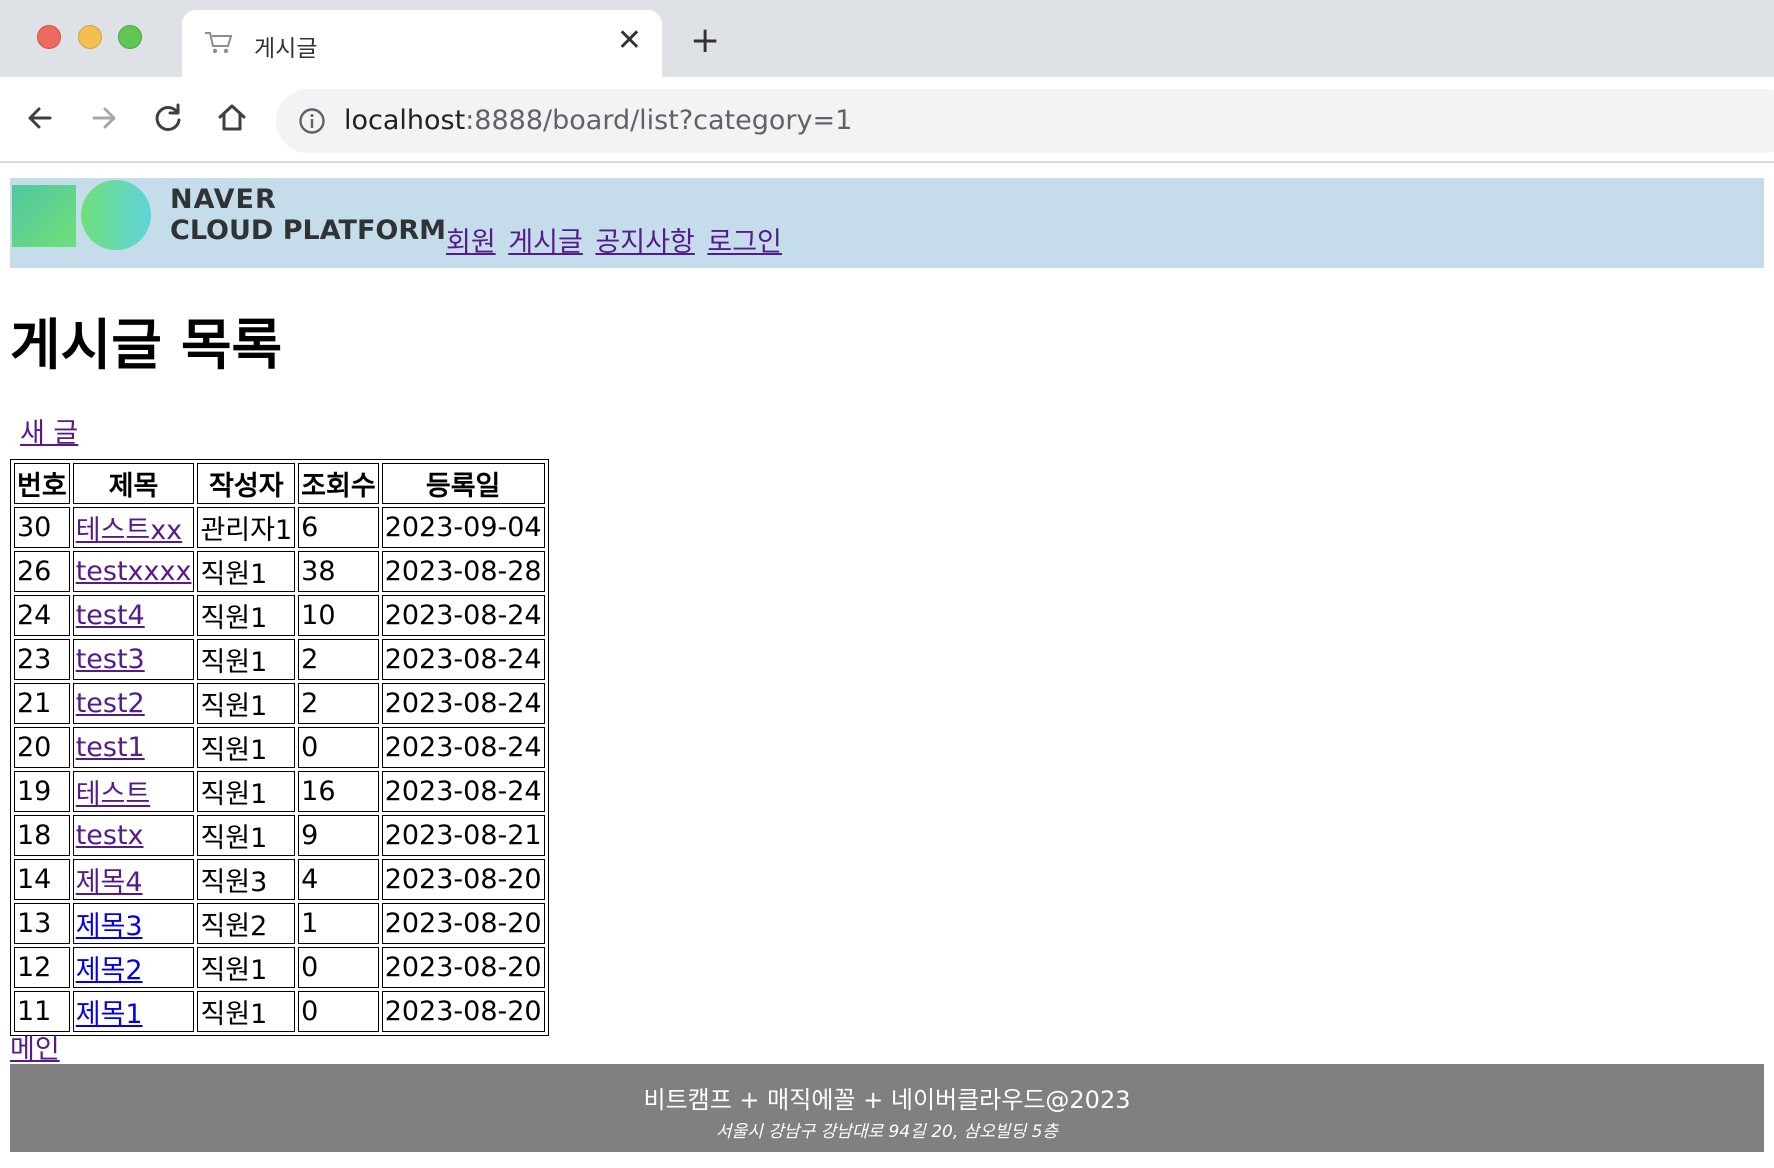  What do you see at coordinates (463, 527) in the screenshot?
I see `cell-date: 2023-09-04` at bounding box center [463, 527].